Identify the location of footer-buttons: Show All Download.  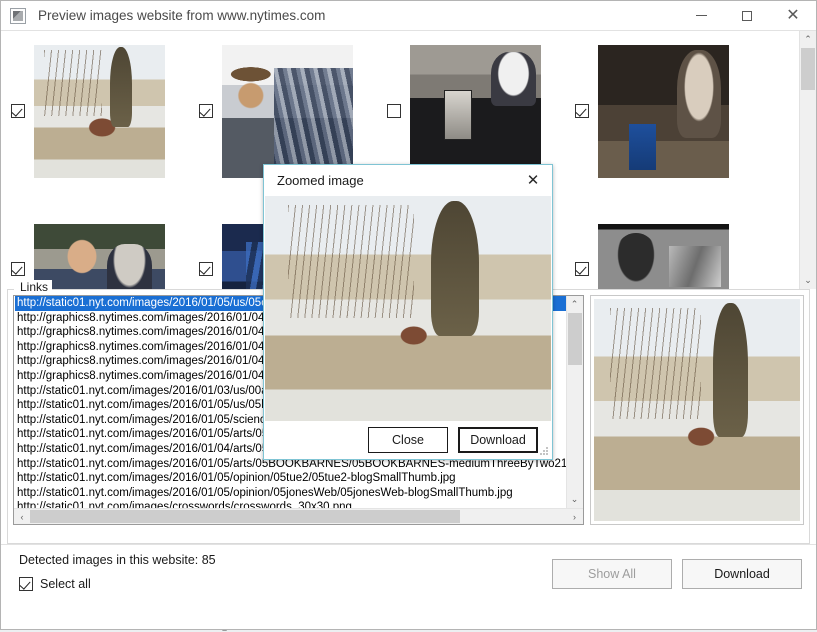
(677, 574).